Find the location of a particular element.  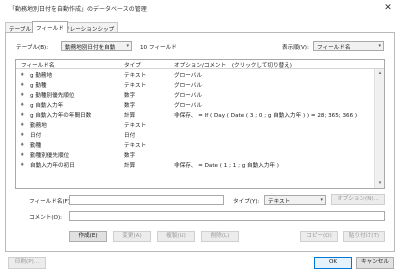

scroll-down-icon: ▾ is located at coordinates (379, 183).